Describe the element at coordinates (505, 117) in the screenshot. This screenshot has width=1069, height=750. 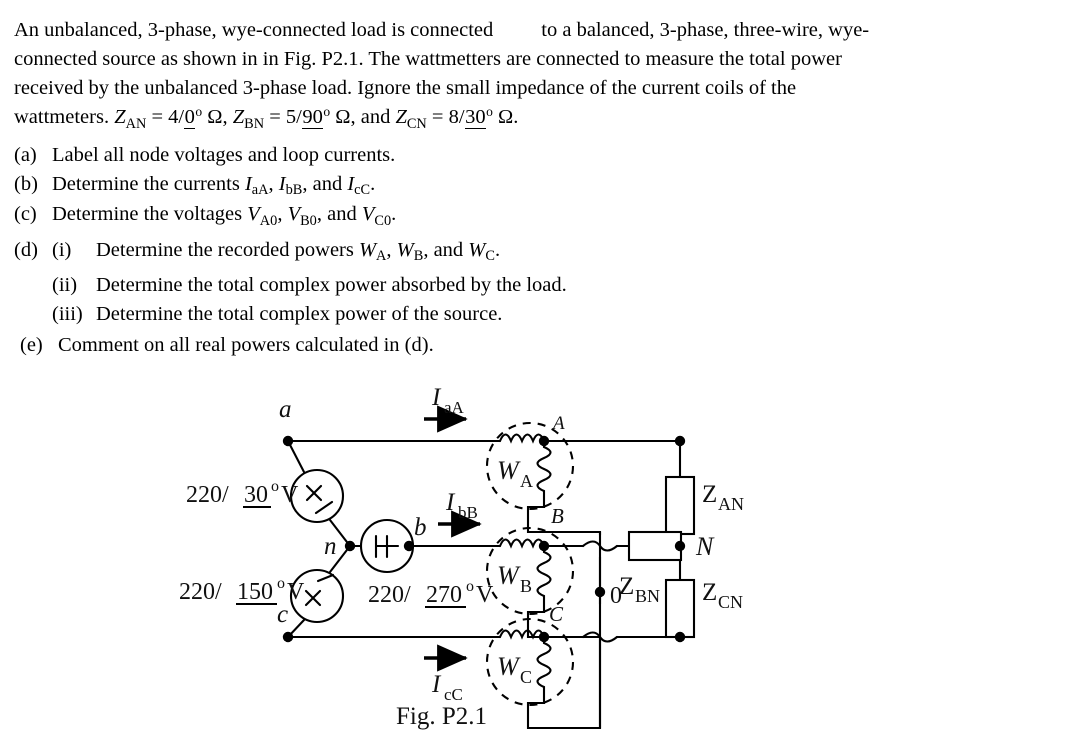
I see `z-cn-ohm: Ω.` at that location.